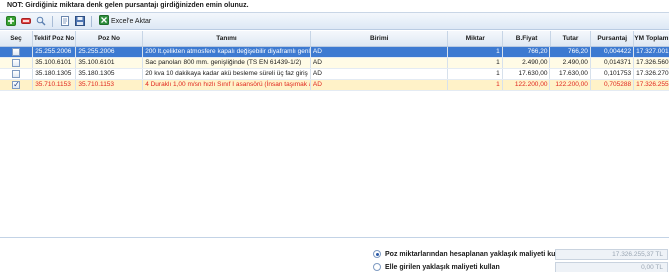 The width and height of the screenshot is (669, 272). What do you see at coordinates (613, 38) in the screenshot?
I see `column-header-pursantaj: Pursantaj` at bounding box center [613, 38].